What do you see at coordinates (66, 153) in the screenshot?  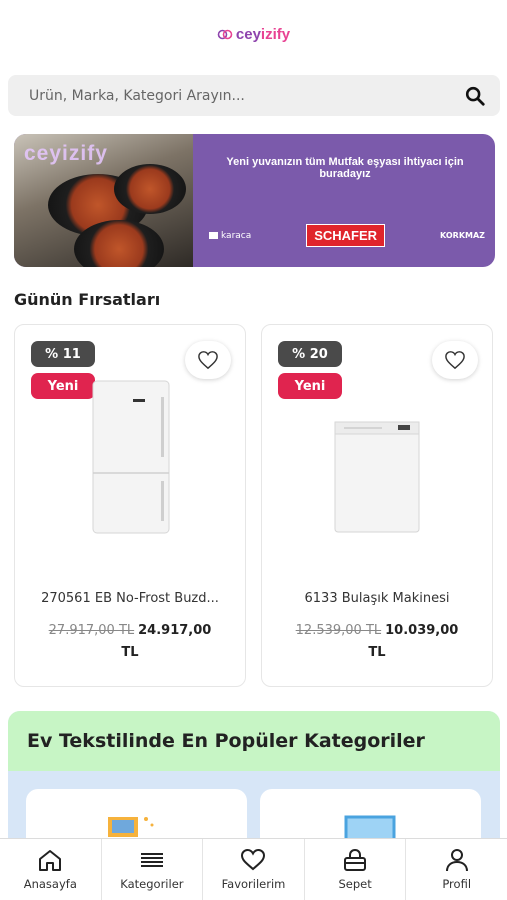 I see `banner-watermark: ceyizify` at bounding box center [66, 153].